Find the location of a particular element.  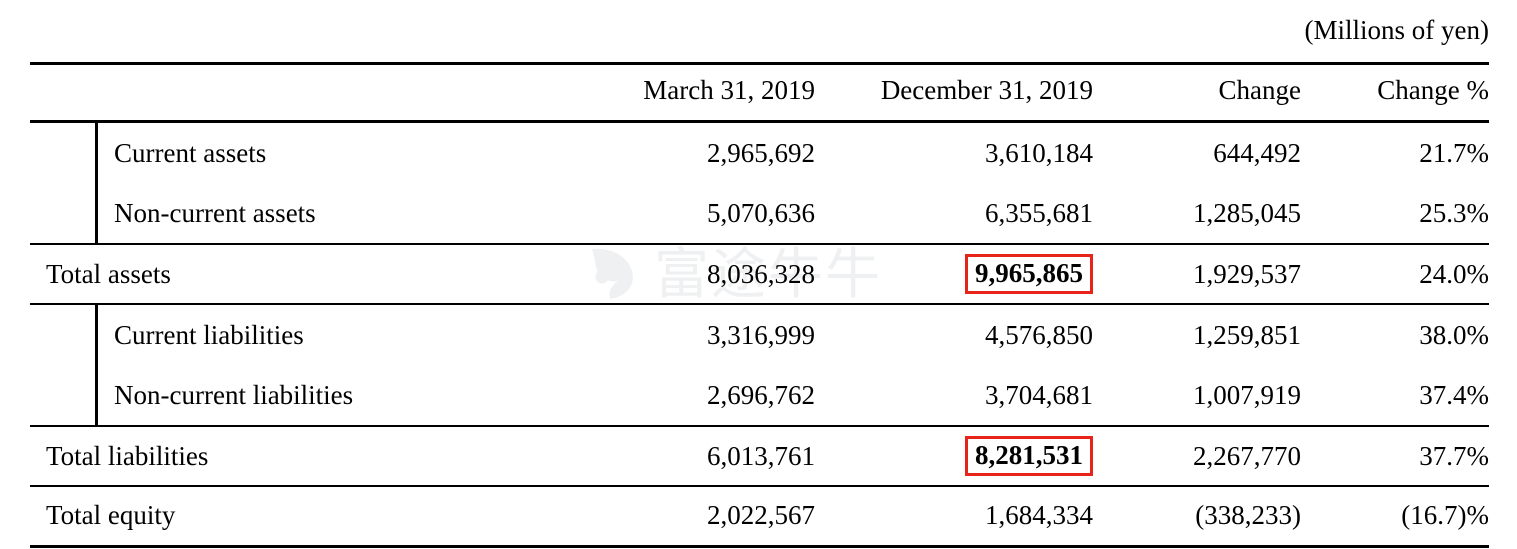

cell-prev: 2,965,692 is located at coordinates (700, 151).